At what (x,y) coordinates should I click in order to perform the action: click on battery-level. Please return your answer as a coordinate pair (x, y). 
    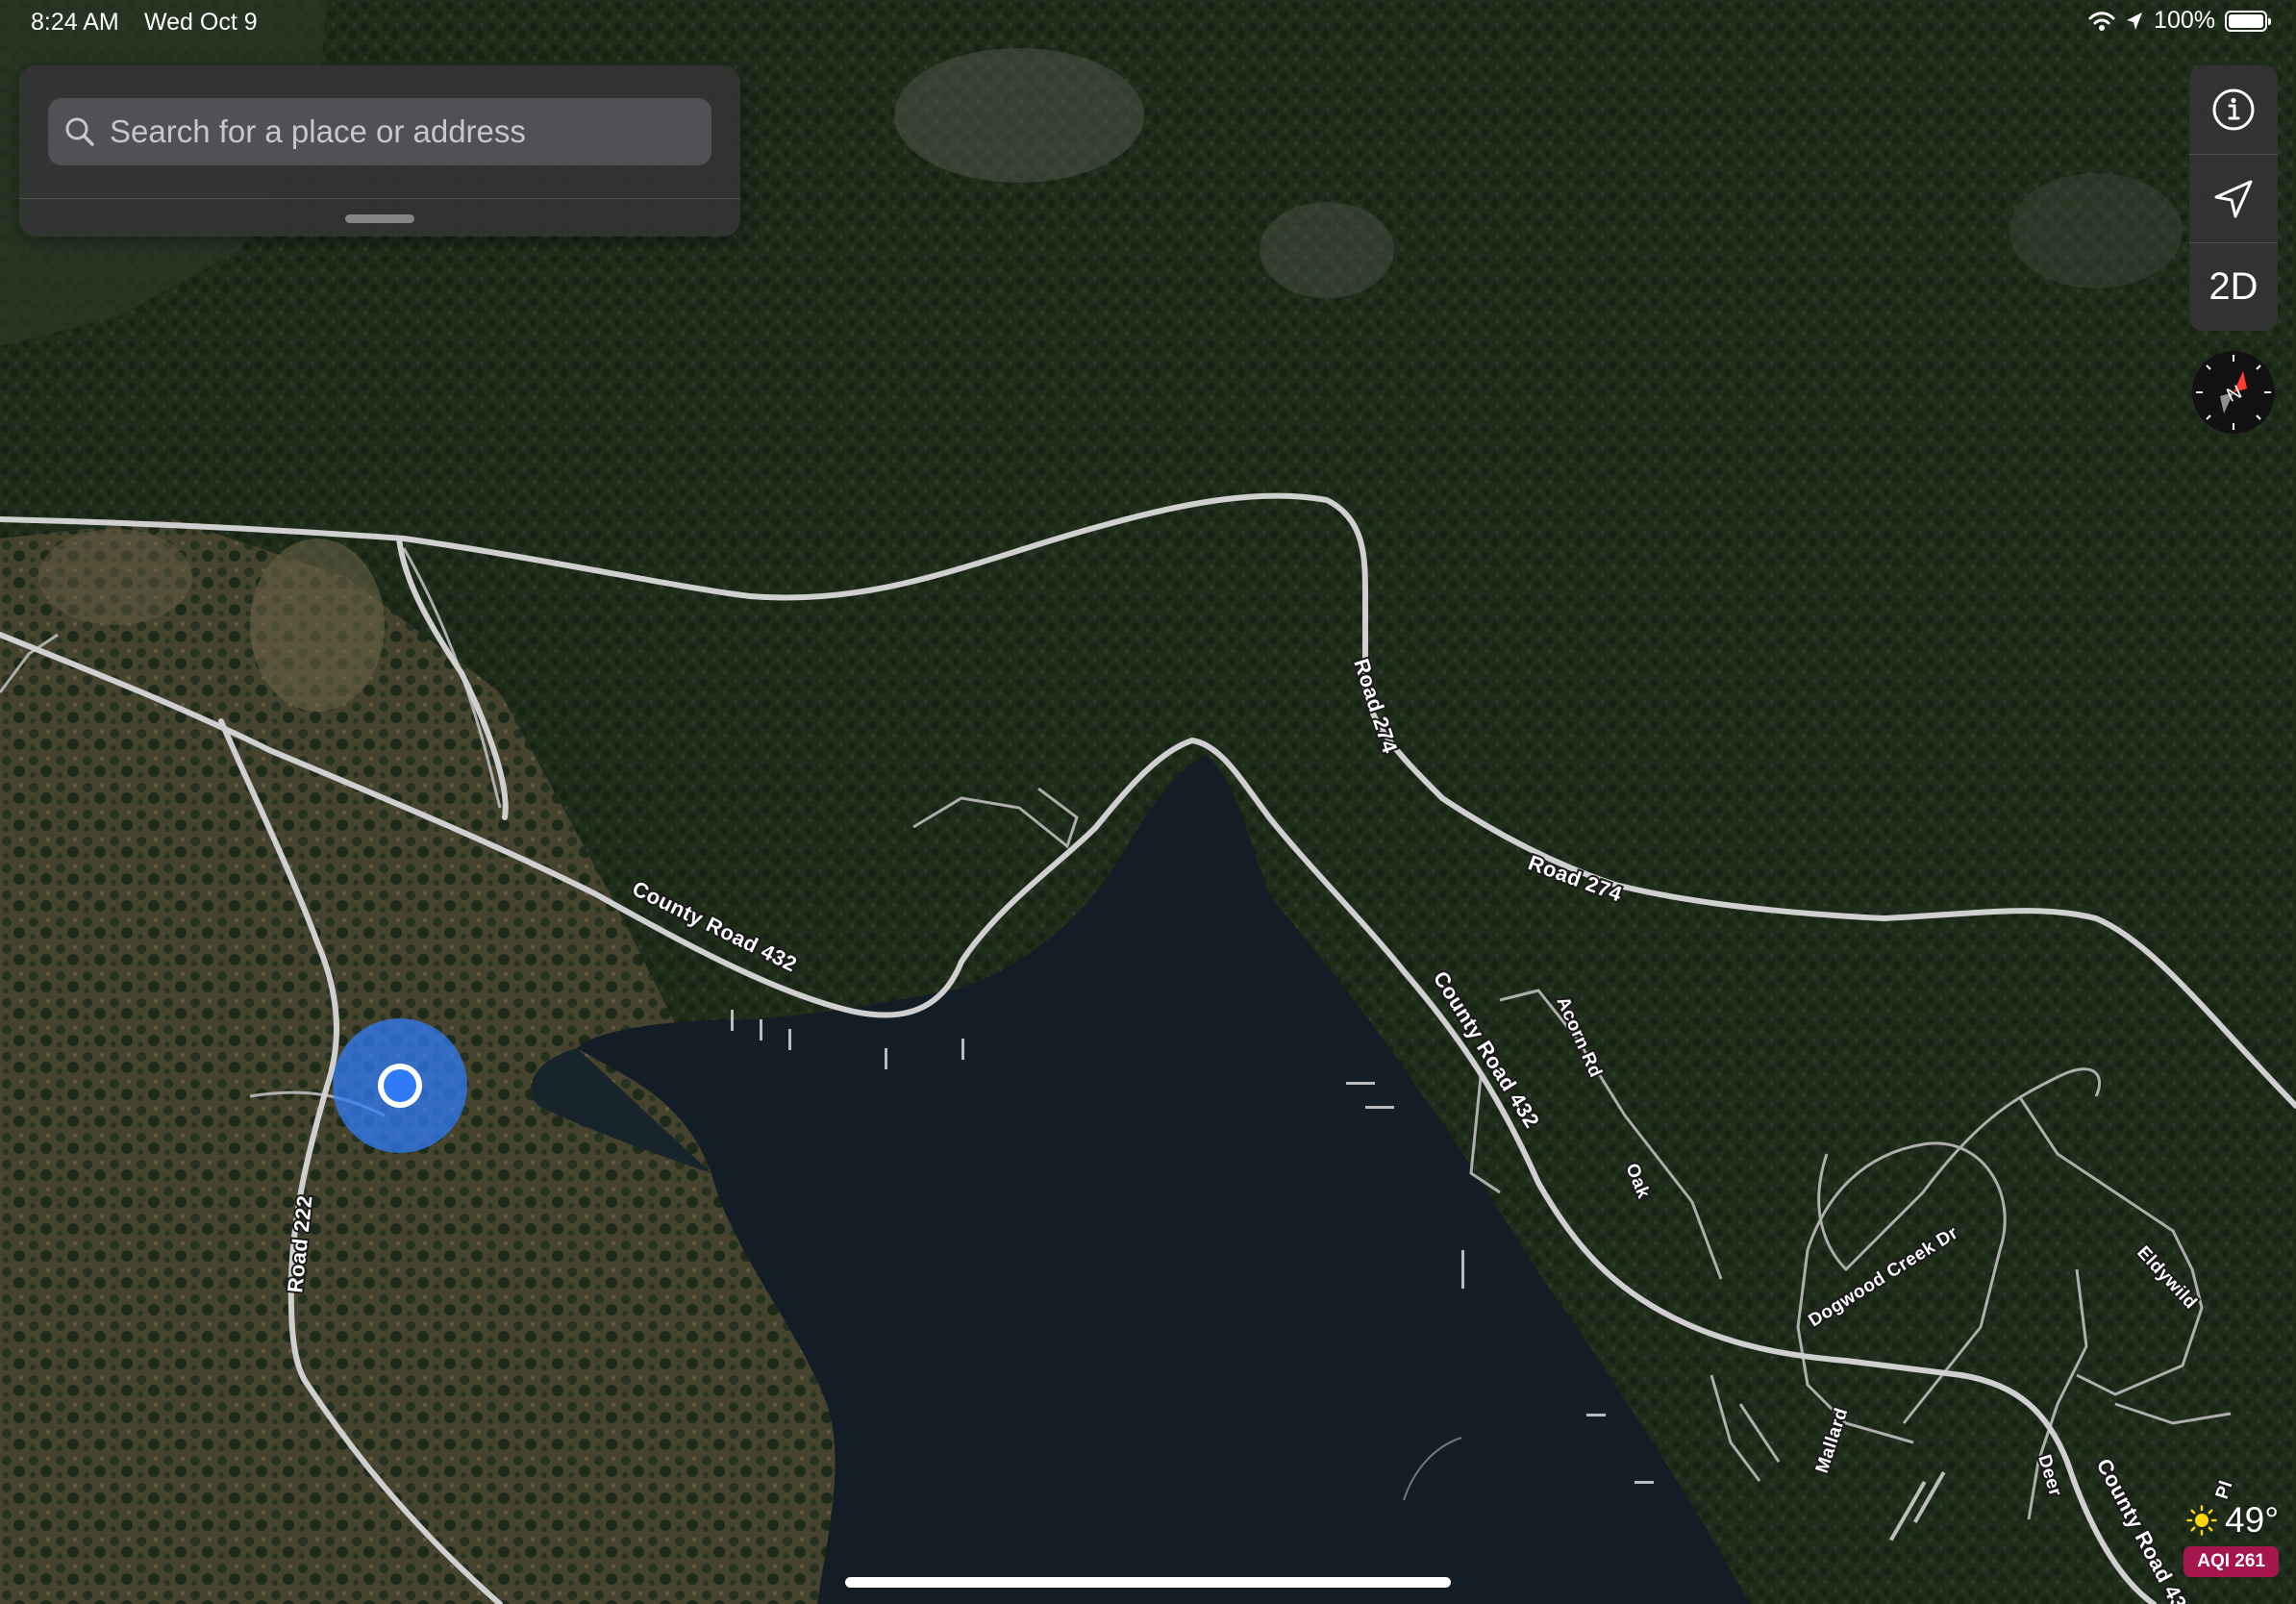
    Looking at the image, I should click on (2246, 20).